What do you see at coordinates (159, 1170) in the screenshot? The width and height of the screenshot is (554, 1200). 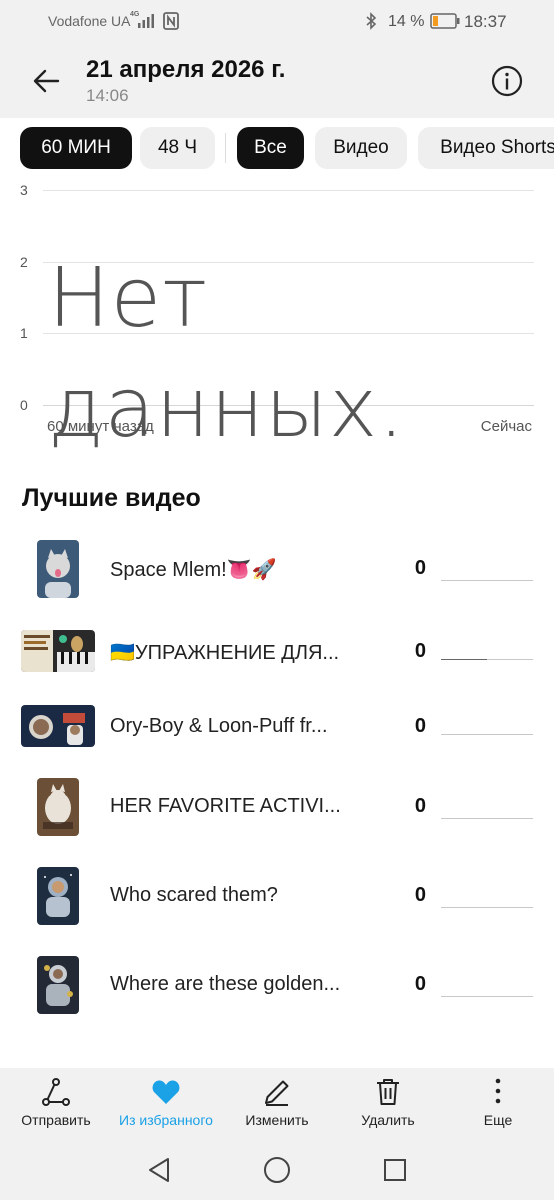 I see `back-triangle-icon` at bounding box center [159, 1170].